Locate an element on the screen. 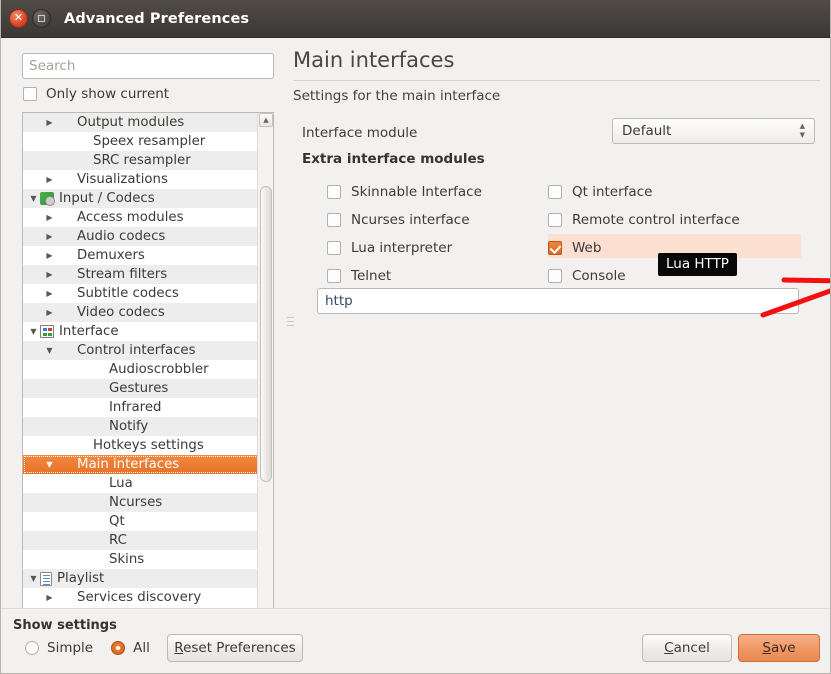 The width and height of the screenshot is (831, 674). only-show-current-checkbox is located at coordinates (30, 94).